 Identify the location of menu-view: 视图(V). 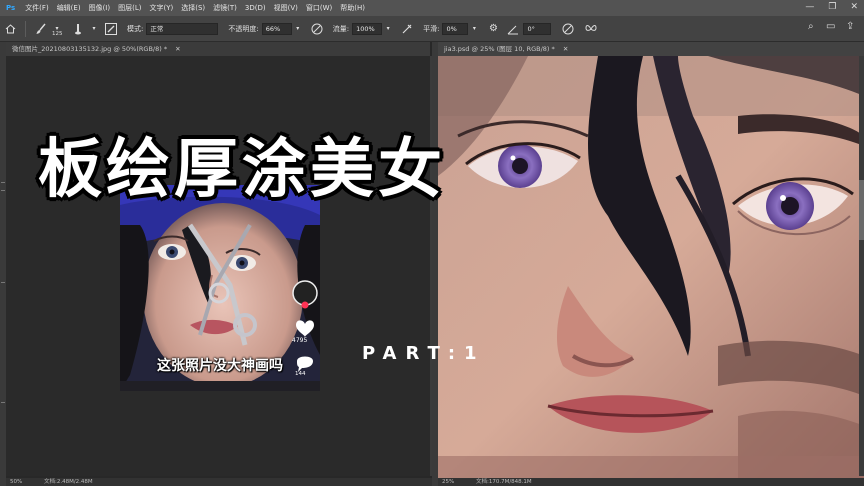
(286, 8).